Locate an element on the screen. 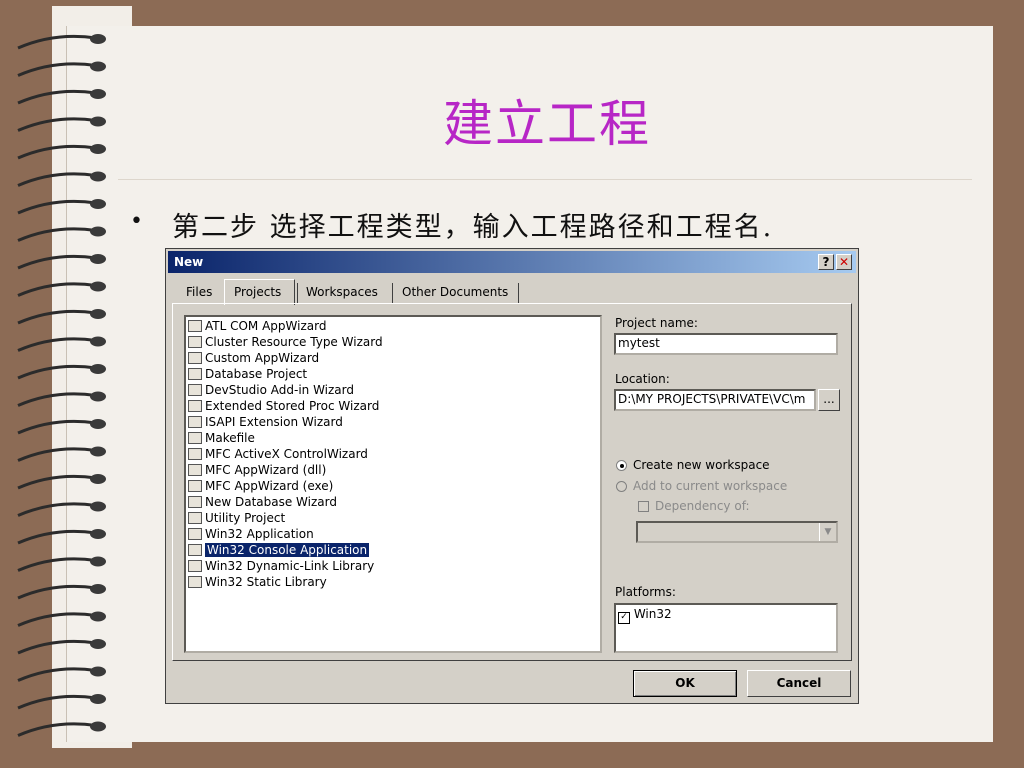 Image resolution: width=1024 pixels, height=768 pixels. dialog-titlebar: New ? ✕ is located at coordinates (512, 262).